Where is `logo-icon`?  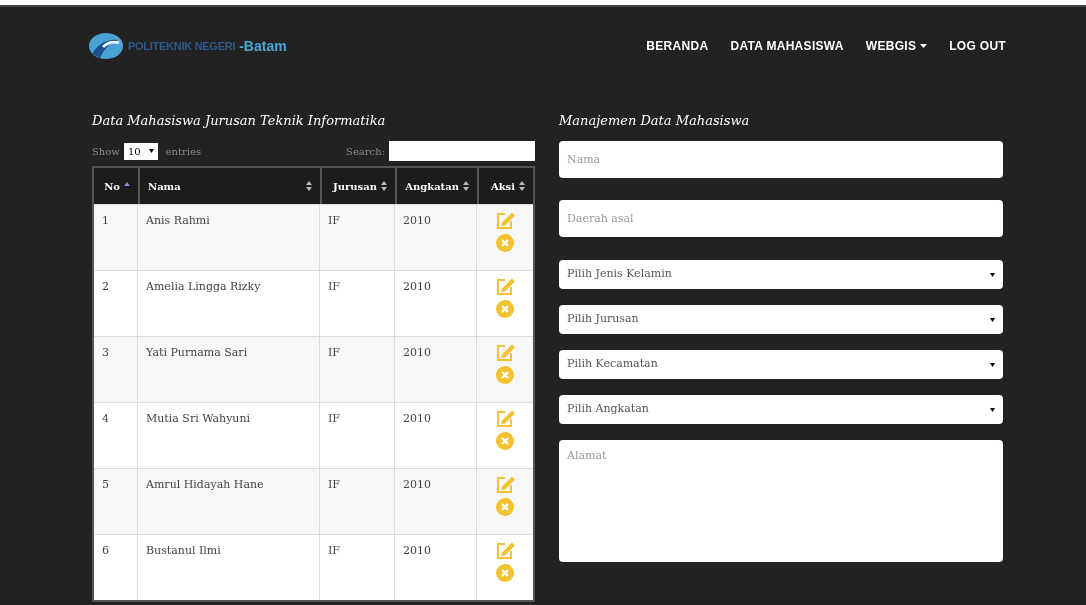 logo-icon is located at coordinates (106, 46).